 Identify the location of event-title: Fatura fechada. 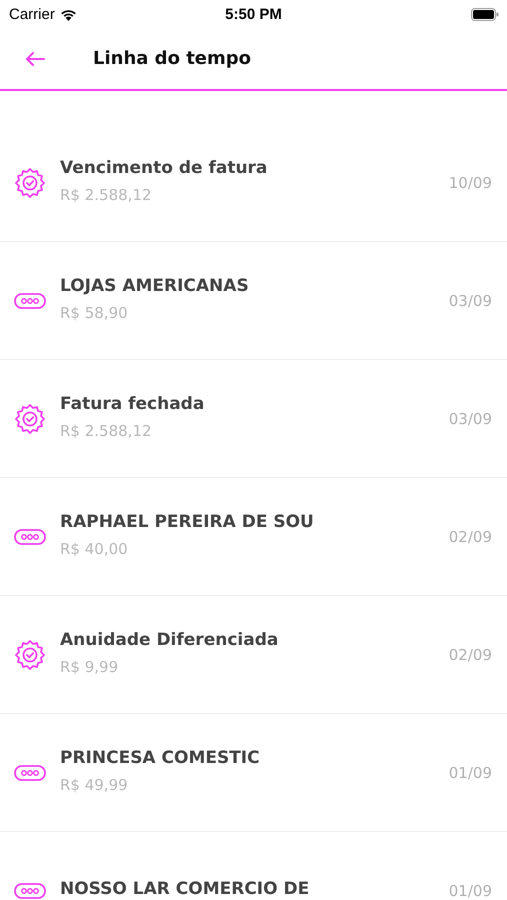
(133, 404).